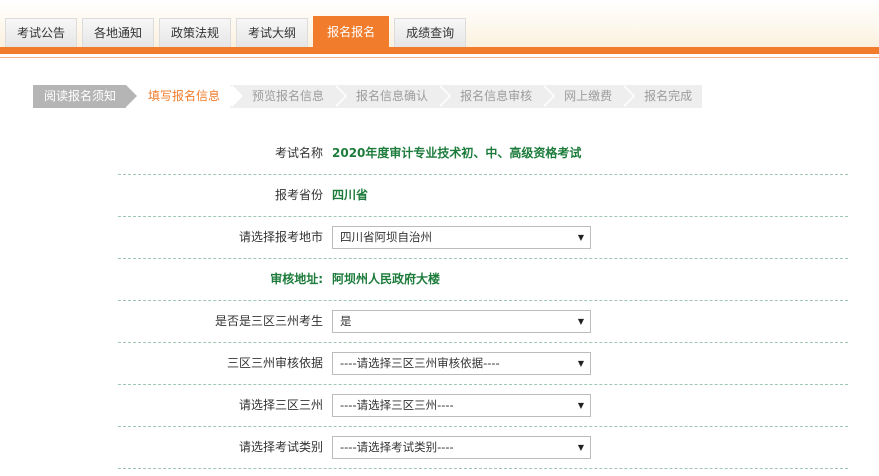 The height and width of the screenshot is (476, 879). Describe the element at coordinates (118, 32) in the screenshot. I see `tab-local-notices: 各地通知` at that location.